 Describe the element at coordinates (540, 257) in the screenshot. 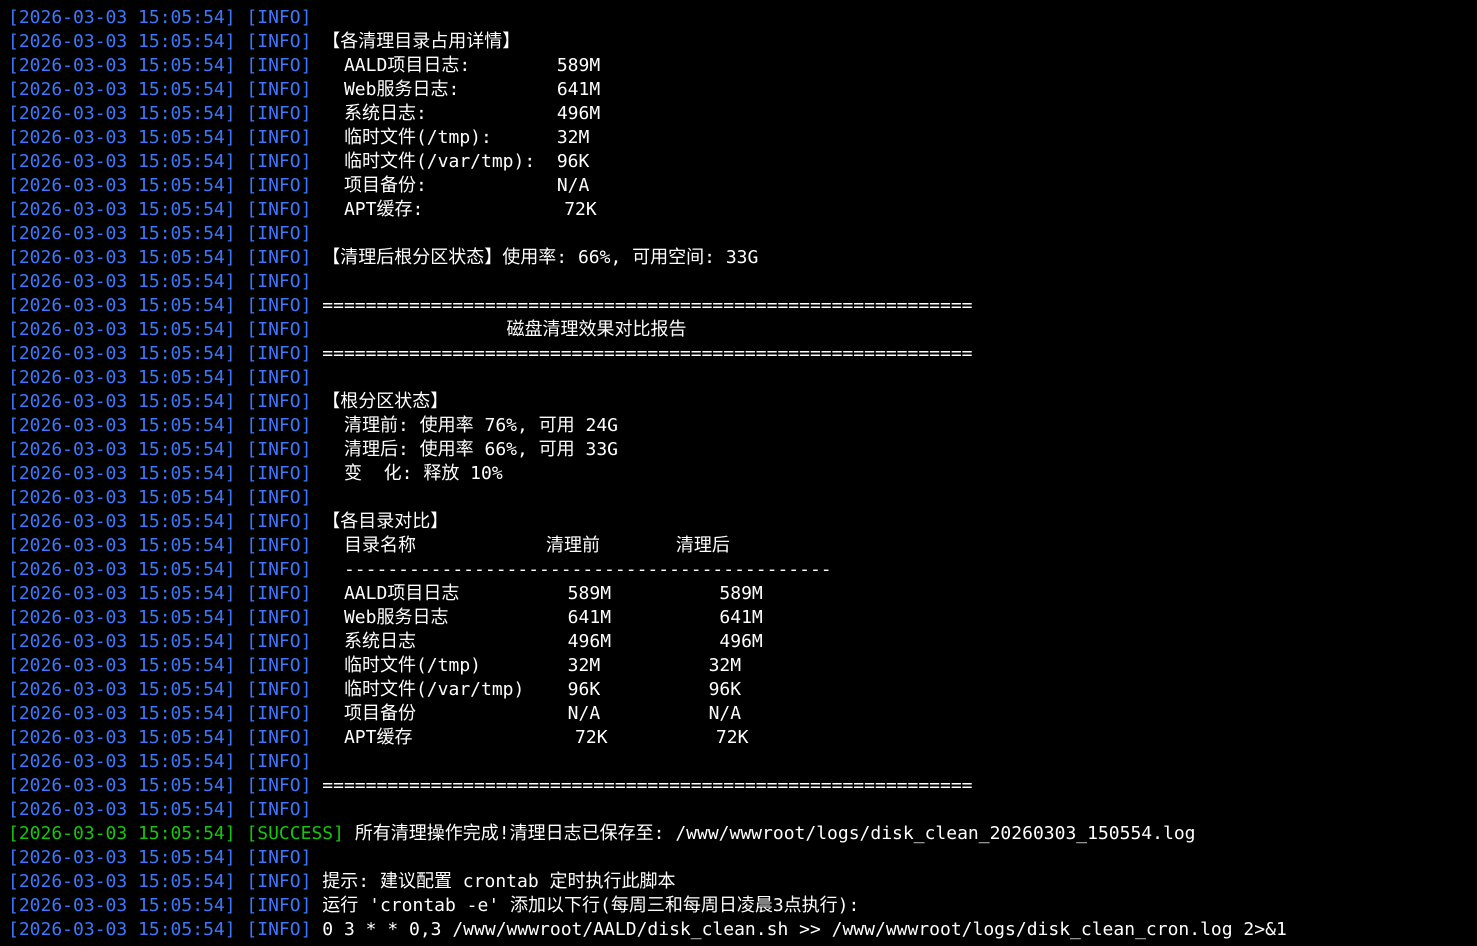

I see `log-message: 【清理后根分区状态】使用率: 66%, 可用空间: 33G` at that location.